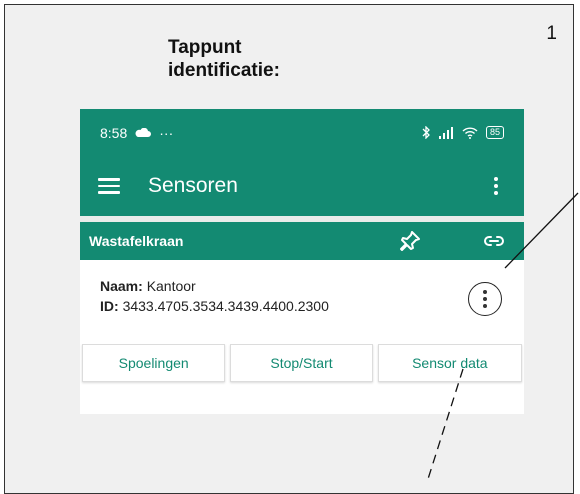  Describe the element at coordinates (494, 241) in the screenshot. I see `link-icon` at that location.